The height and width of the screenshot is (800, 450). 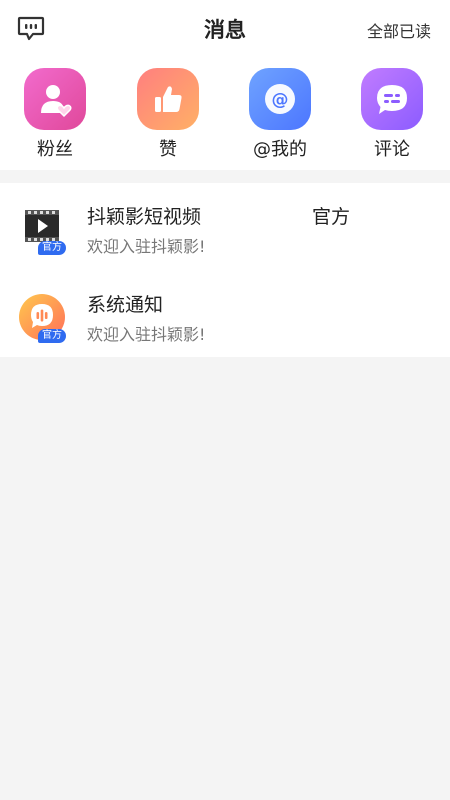 I want to click on fan-person-icon, so click(x=55, y=99).